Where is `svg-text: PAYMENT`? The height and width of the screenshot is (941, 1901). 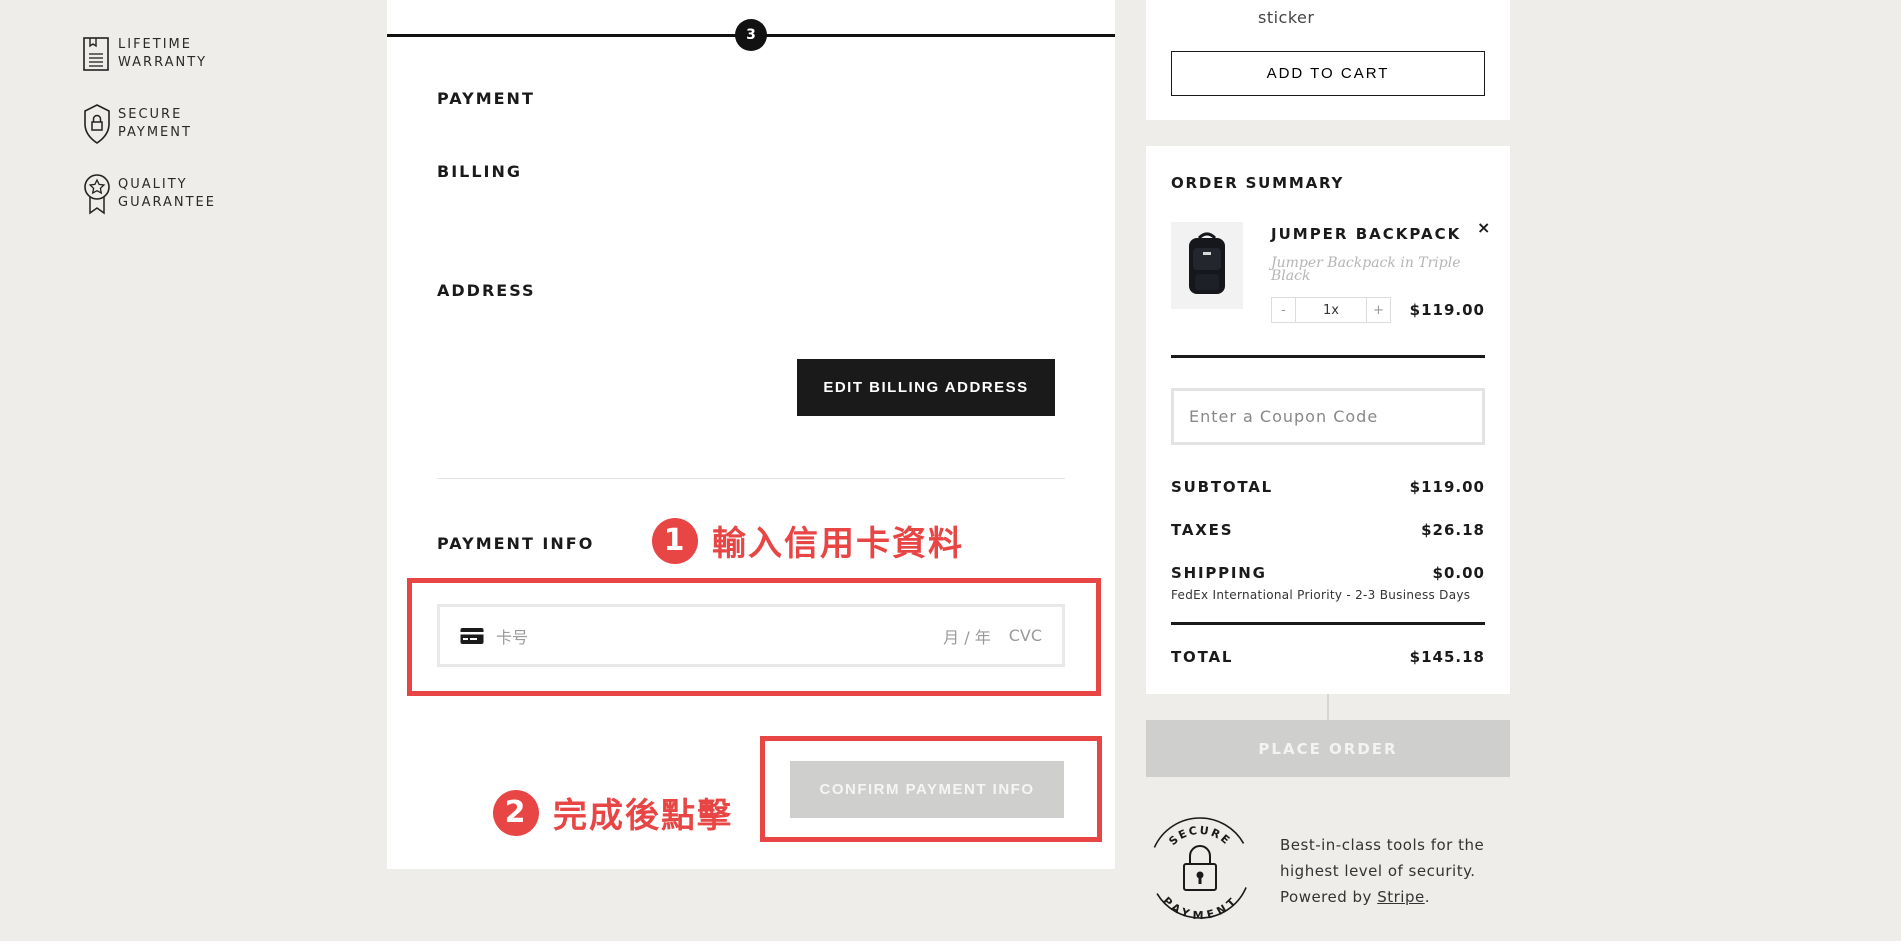 svg-text: PAYMENT is located at coordinates (1200, 908).